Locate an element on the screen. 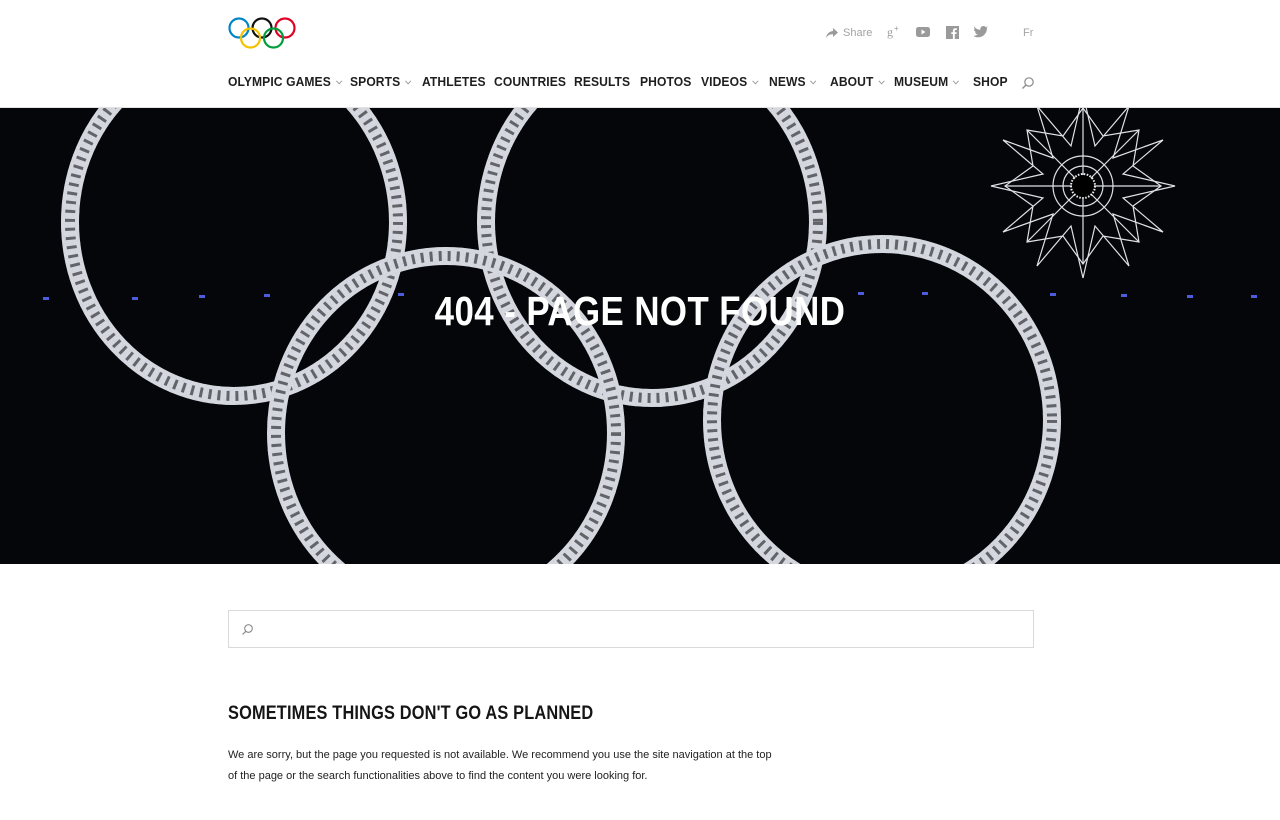  nav-item-label: VIDEOS is located at coordinates (724, 81).